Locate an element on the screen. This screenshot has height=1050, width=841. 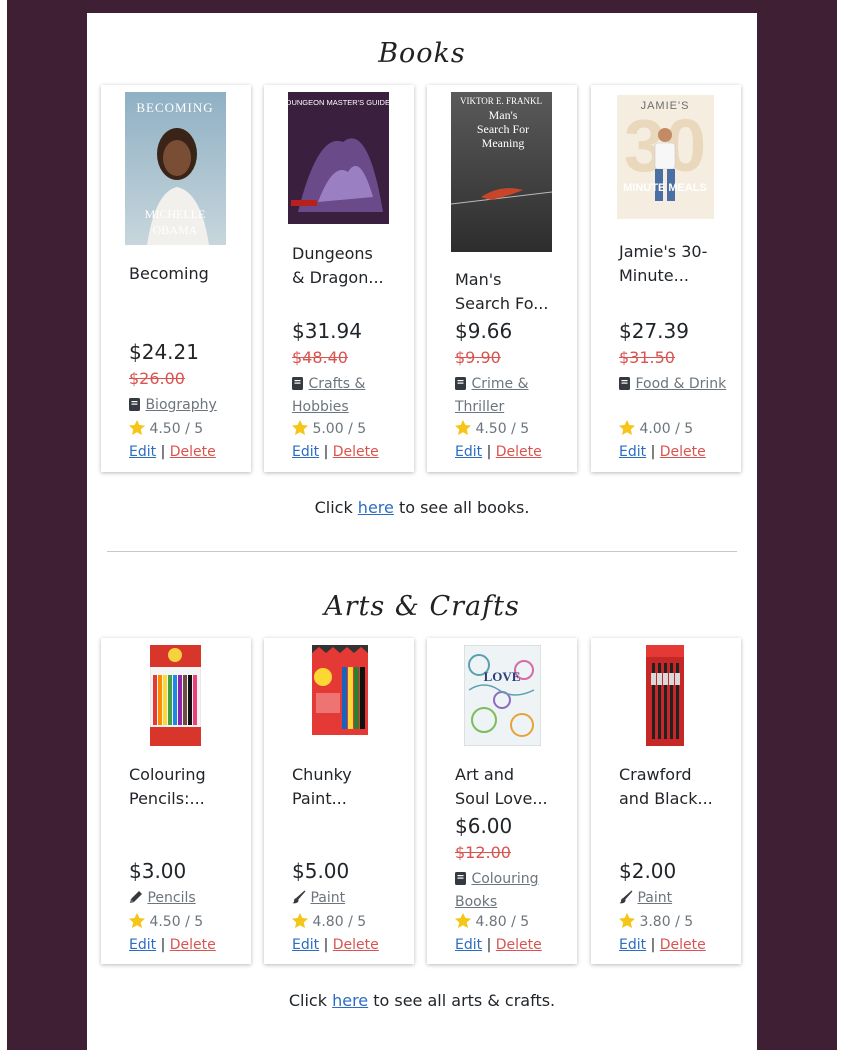
product-image: LOVE is located at coordinates (502, 695).